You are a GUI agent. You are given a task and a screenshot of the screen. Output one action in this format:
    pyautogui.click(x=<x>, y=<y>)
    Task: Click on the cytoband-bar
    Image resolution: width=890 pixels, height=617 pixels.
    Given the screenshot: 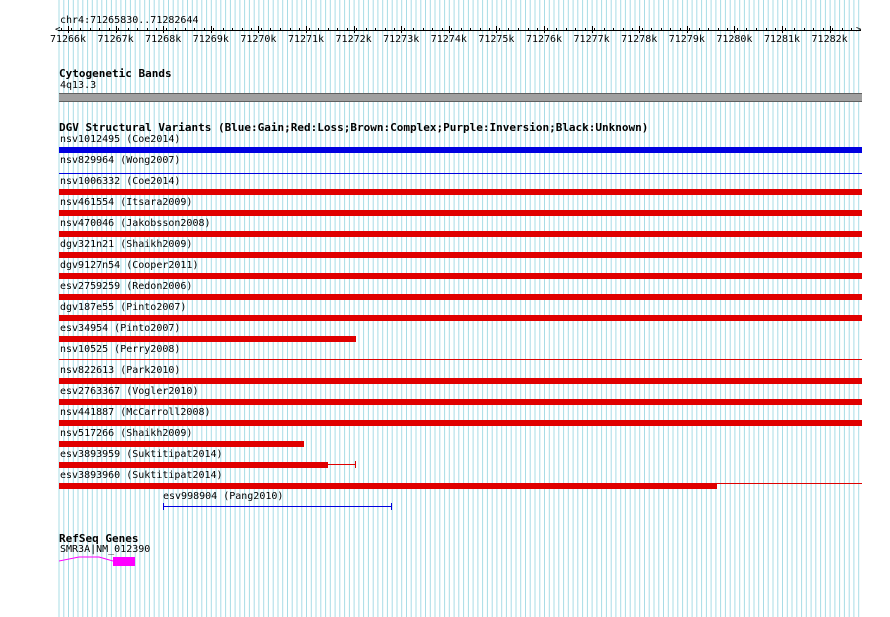 What is the action you would take?
    pyautogui.click(x=460, y=97)
    